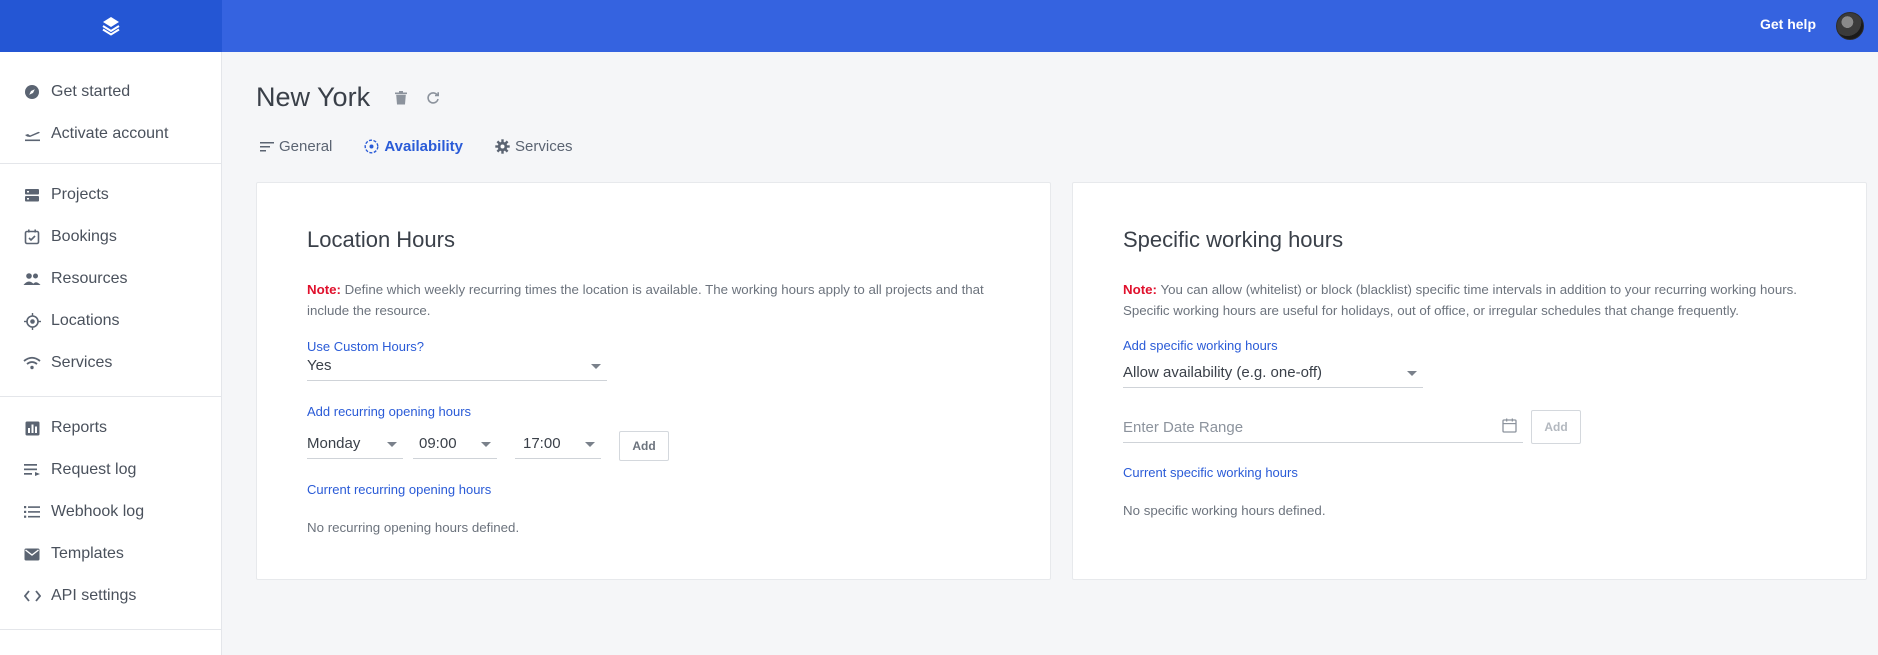 This screenshot has width=1878, height=655. What do you see at coordinates (366, 346) in the screenshot?
I see `custom-hours-label: Use Custom Hours?` at bounding box center [366, 346].